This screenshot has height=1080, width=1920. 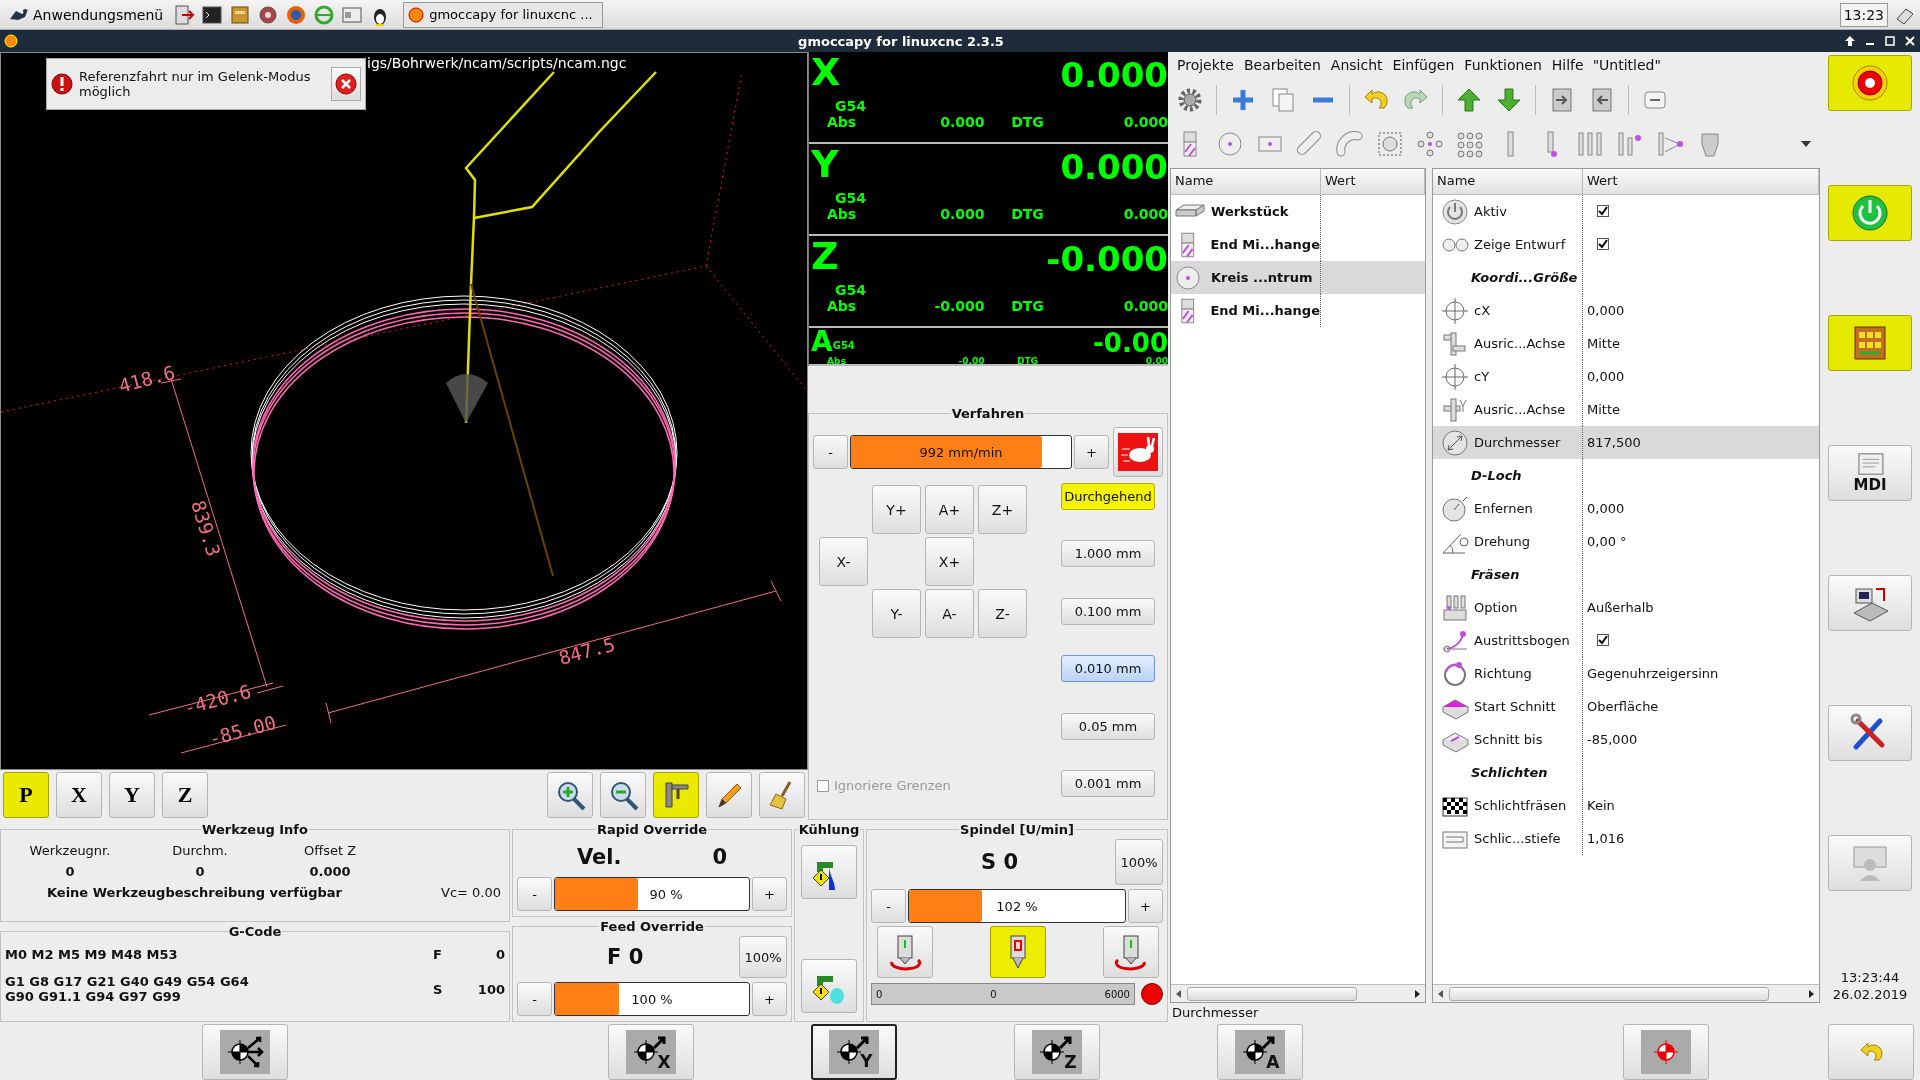 I want to click on property-row: cX 0,000, so click(x=1626, y=310).